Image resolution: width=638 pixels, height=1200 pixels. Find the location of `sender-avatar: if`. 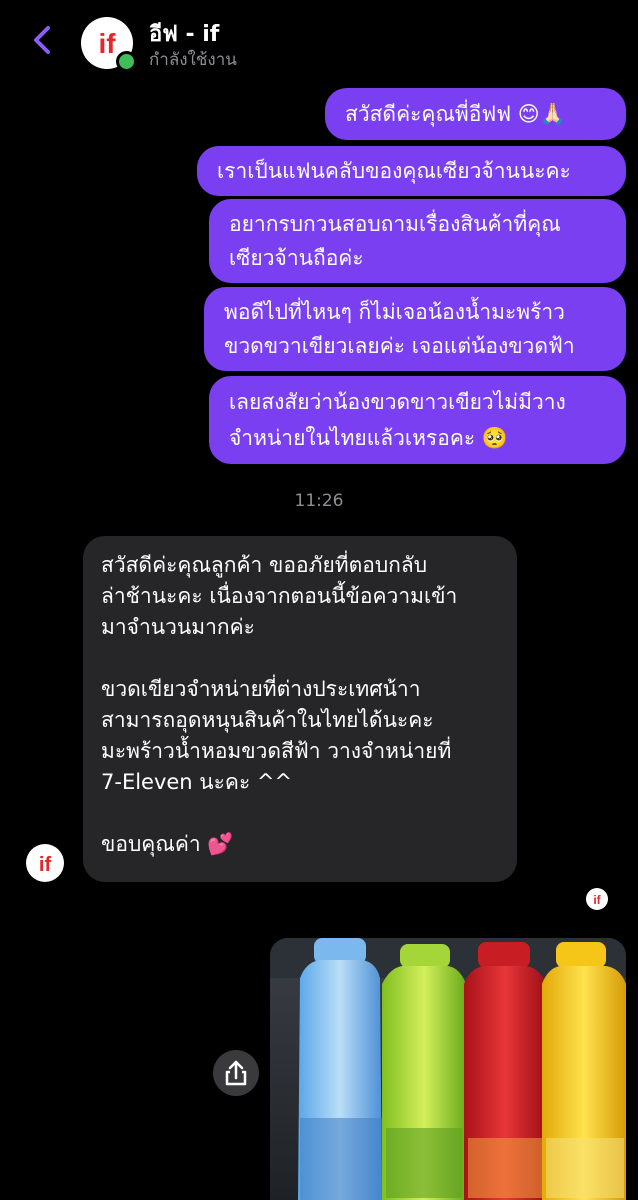

sender-avatar: if is located at coordinates (45, 863).